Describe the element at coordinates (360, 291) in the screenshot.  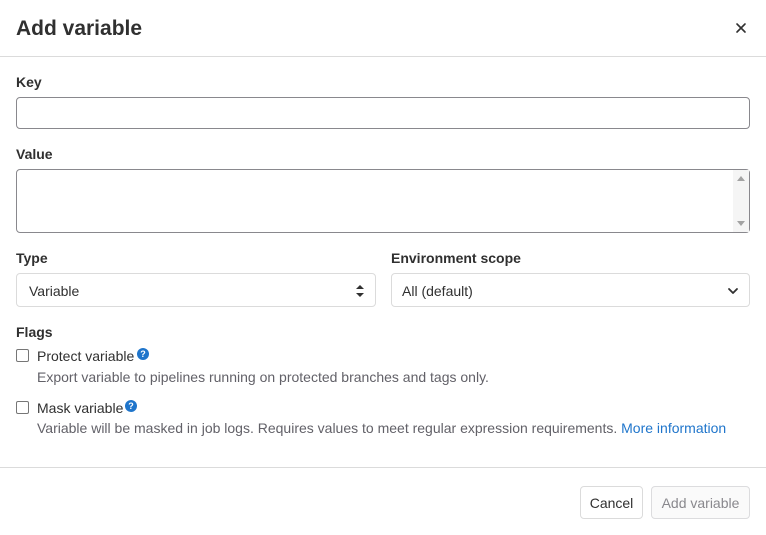
I see `sort-caret-icon` at that location.